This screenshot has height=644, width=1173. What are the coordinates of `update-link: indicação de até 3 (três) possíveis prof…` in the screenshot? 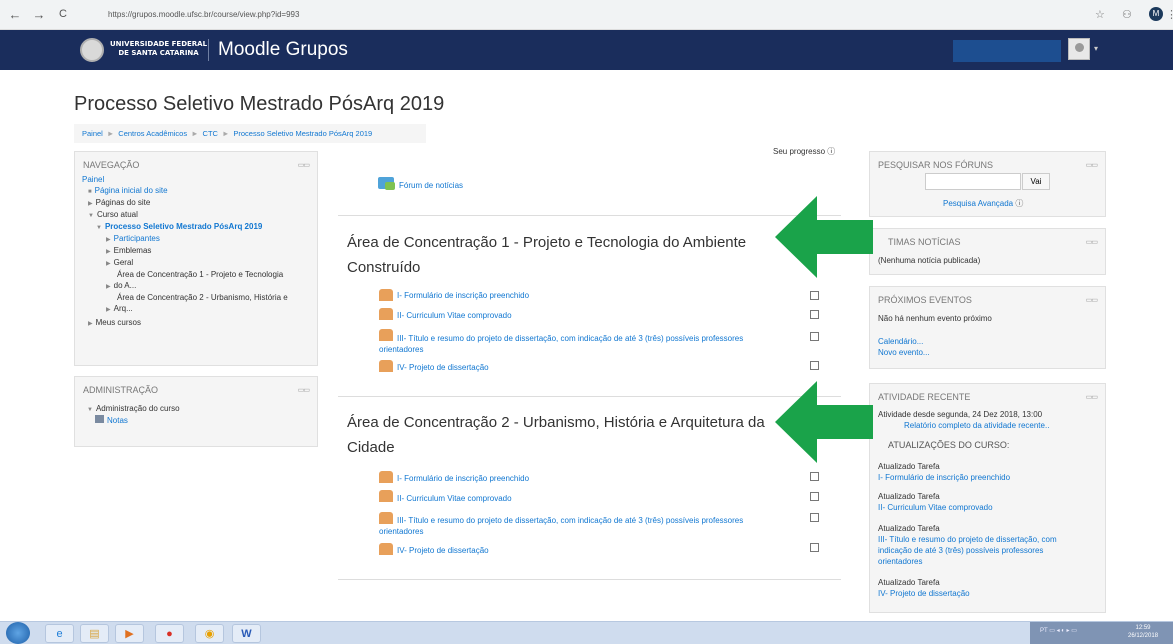 It's located at (960, 550).